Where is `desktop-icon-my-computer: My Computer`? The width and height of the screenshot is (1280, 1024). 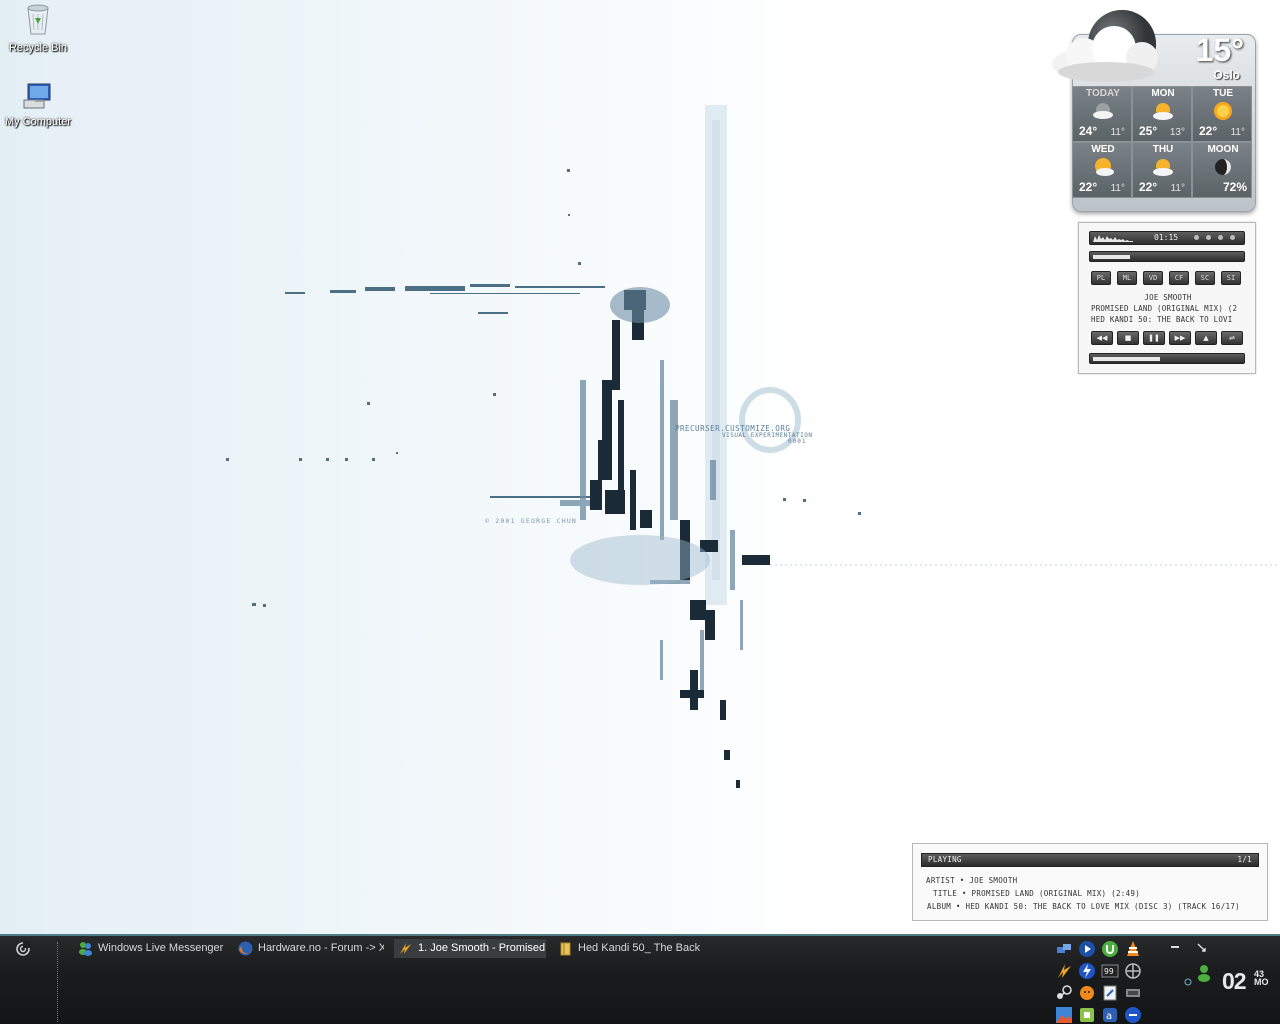 desktop-icon-my-computer: My Computer is located at coordinates (38, 105).